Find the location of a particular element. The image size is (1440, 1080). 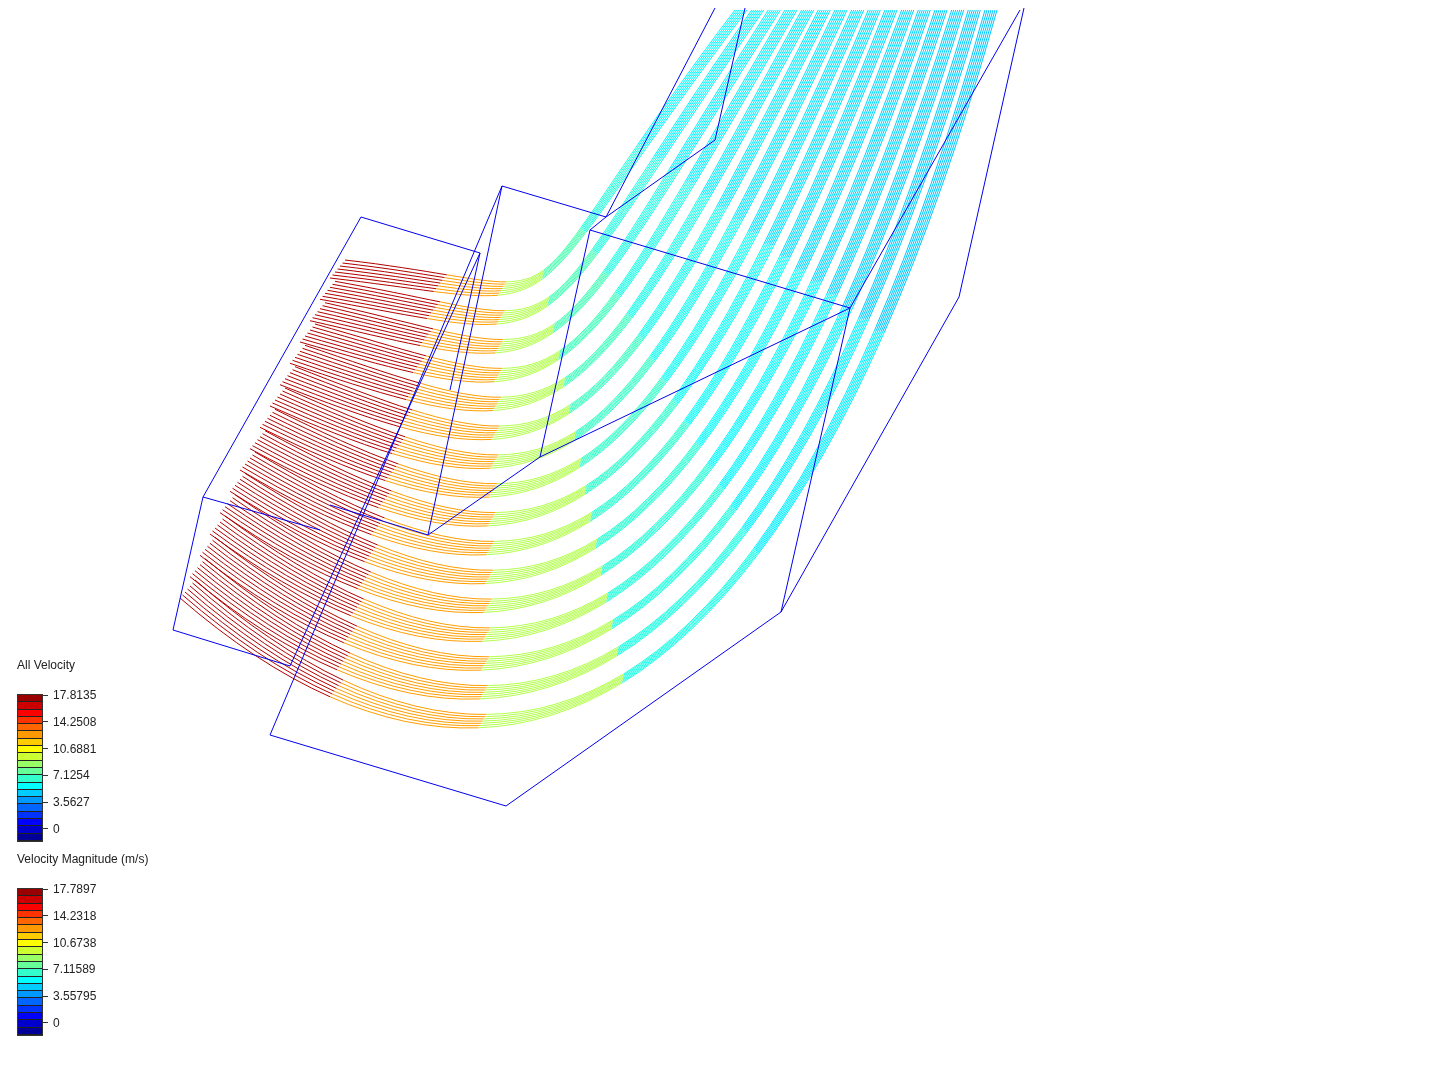

tick-label: 10.6738 is located at coordinates (75, 942).